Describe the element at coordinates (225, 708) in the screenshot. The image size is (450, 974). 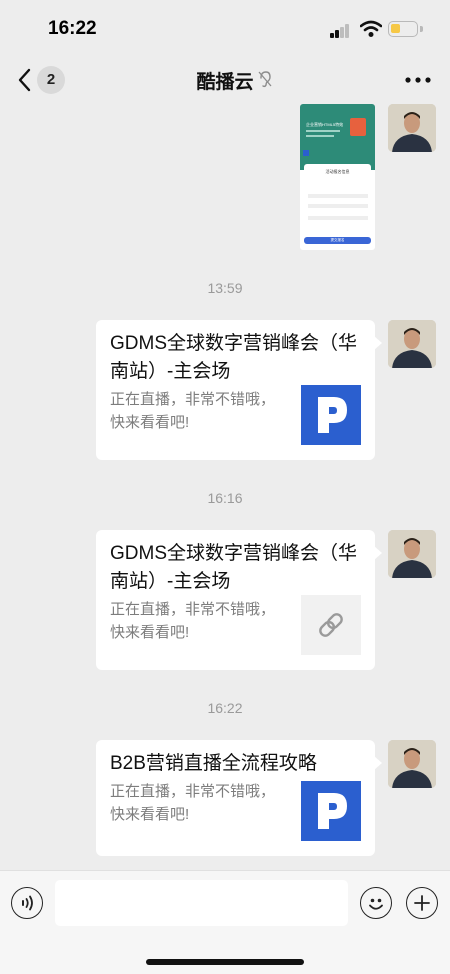
I see `timestamp: 16:22` at that location.